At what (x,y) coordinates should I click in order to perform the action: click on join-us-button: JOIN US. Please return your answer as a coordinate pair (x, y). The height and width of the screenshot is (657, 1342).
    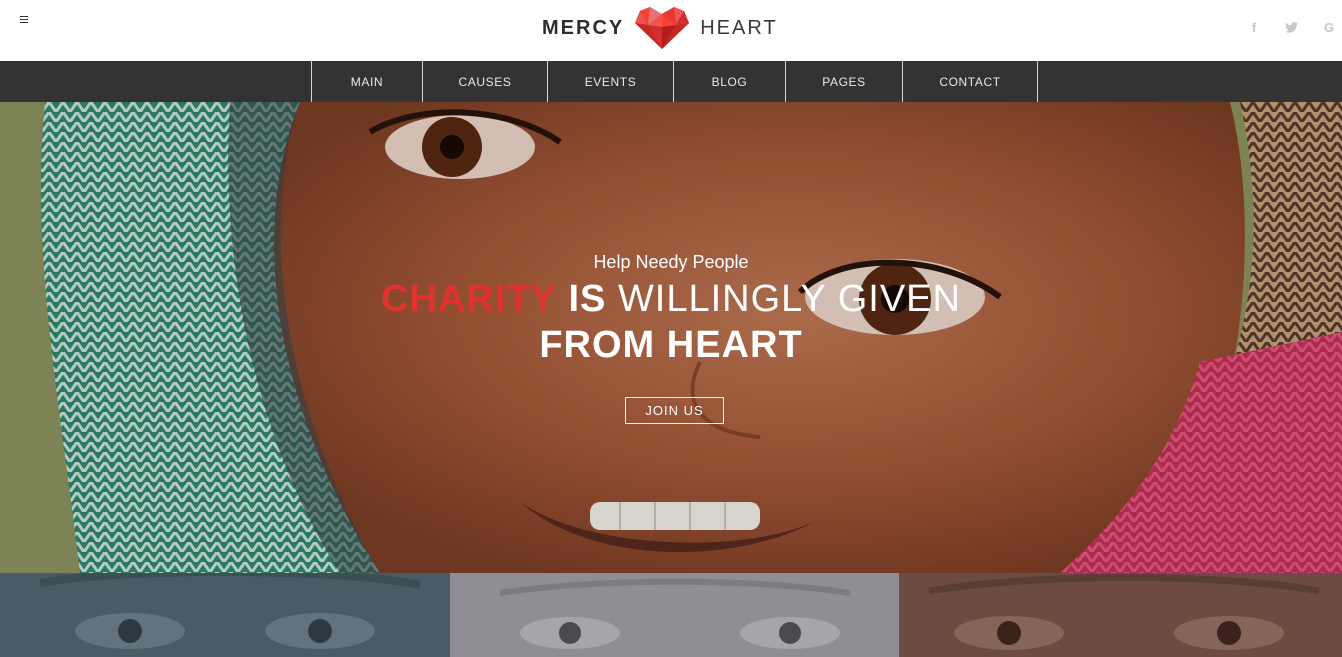
    Looking at the image, I should click on (674, 410).